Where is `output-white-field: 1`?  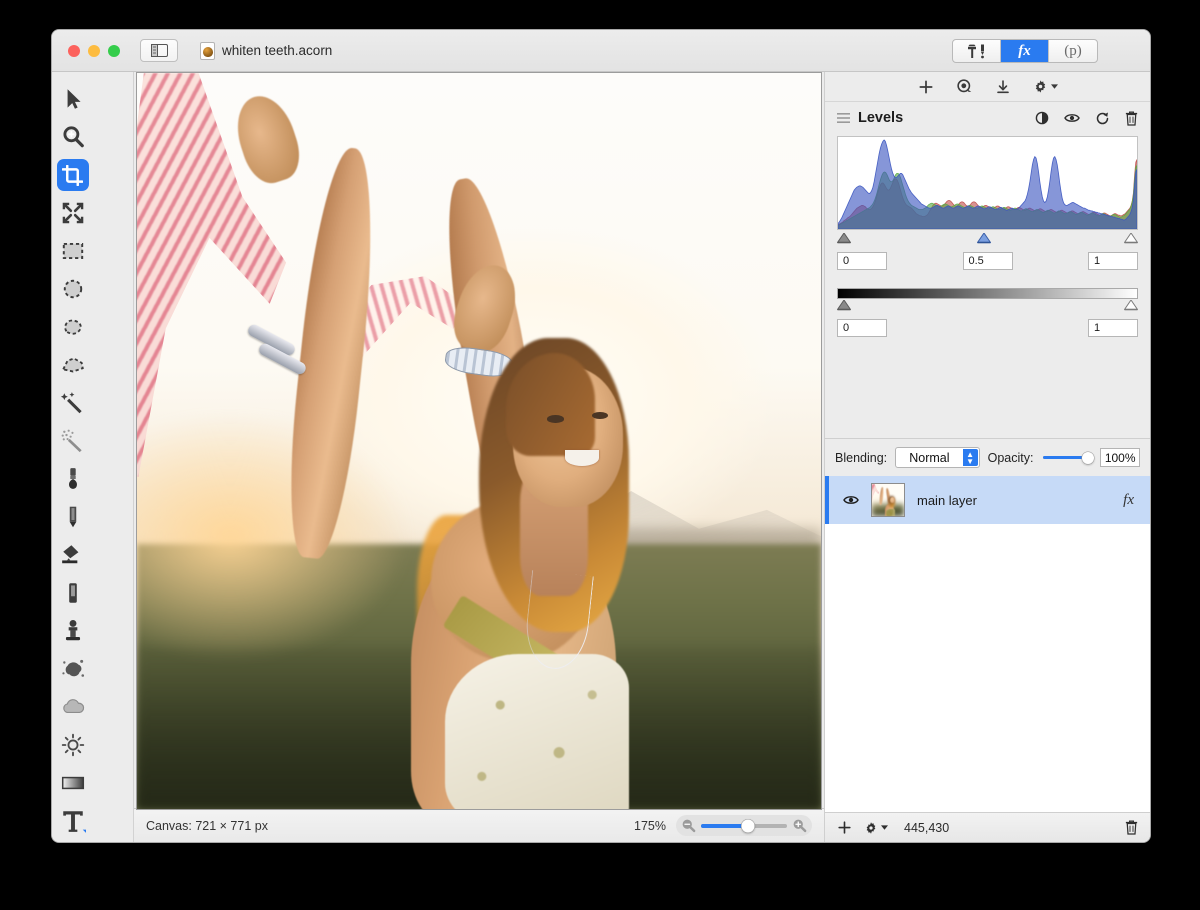 output-white-field: 1 is located at coordinates (1113, 328).